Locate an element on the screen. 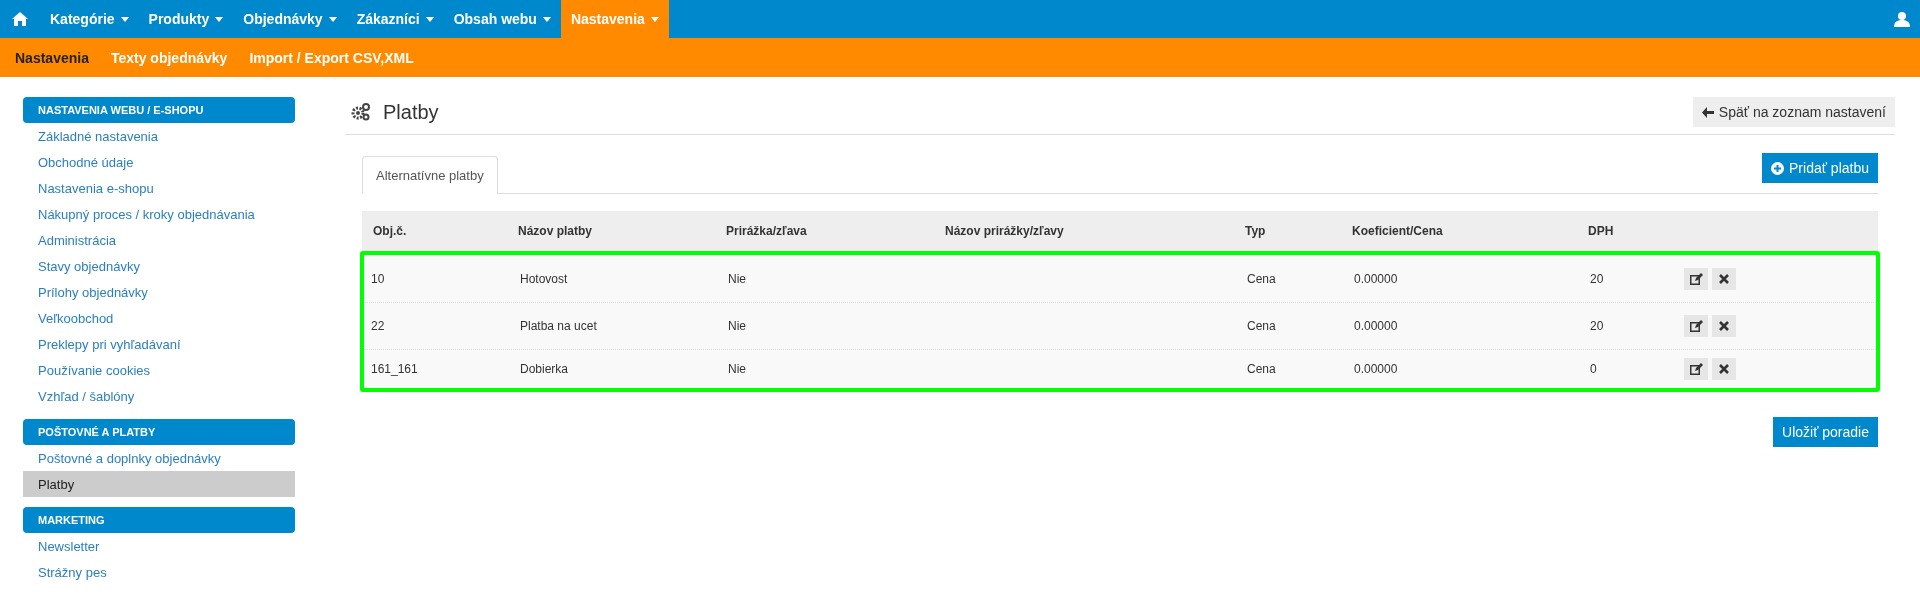 Image resolution: width=1920 pixels, height=606 pixels. table-cell-text: 22 is located at coordinates (378, 326).